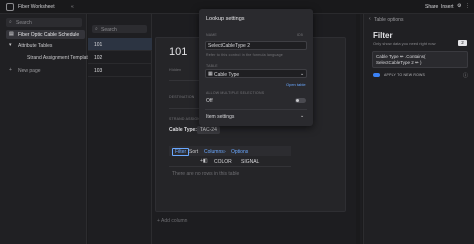  What do you see at coordinates (223, 162) in the screenshot?
I see `column-header-color: COLOR` at bounding box center [223, 162].